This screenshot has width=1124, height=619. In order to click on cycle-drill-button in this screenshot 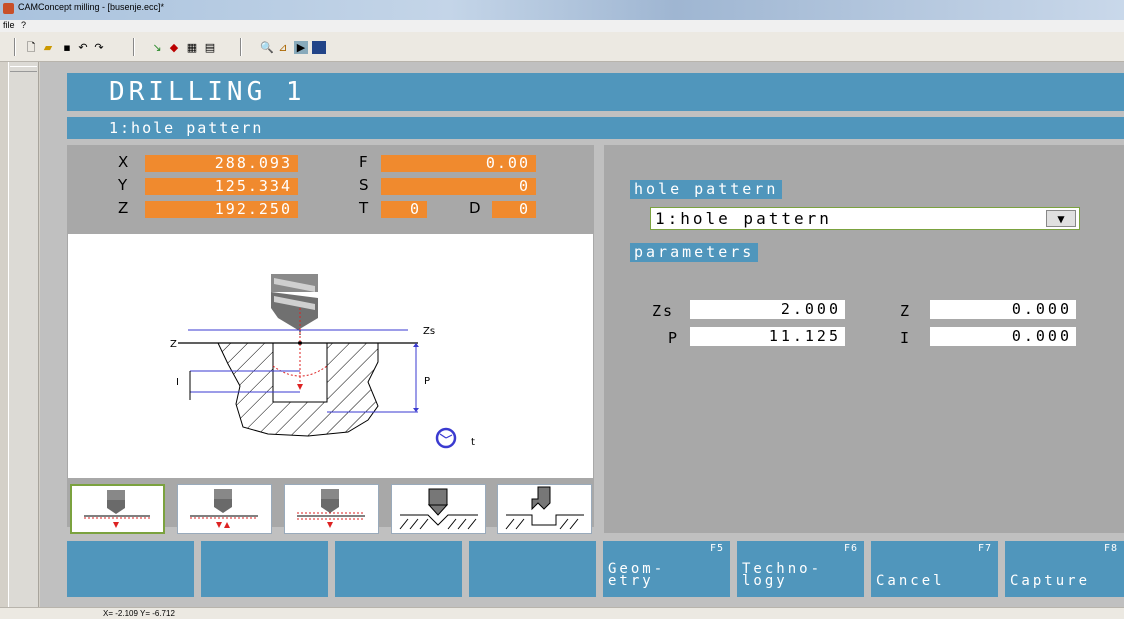, I will do `click(117, 509)`.